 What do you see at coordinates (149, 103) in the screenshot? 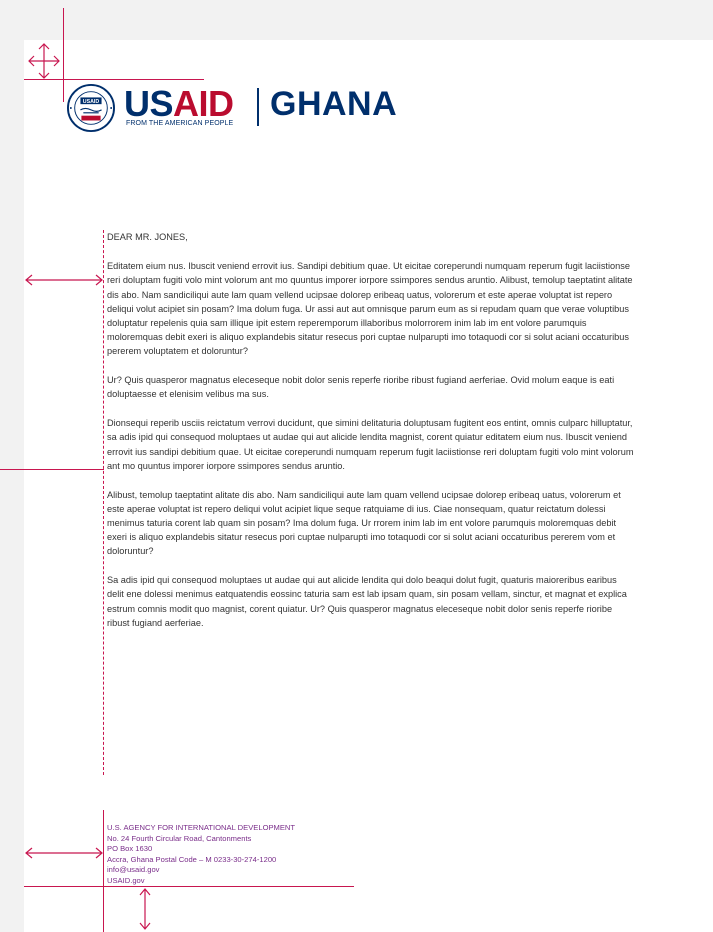
I see `wordmark-us: US` at bounding box center [149, 103].